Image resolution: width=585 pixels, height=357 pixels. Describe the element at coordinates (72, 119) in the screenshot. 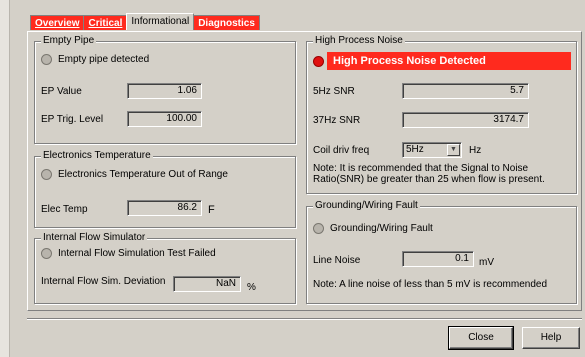

I see `ep-trig-label: EP Trig. Level` at that location.